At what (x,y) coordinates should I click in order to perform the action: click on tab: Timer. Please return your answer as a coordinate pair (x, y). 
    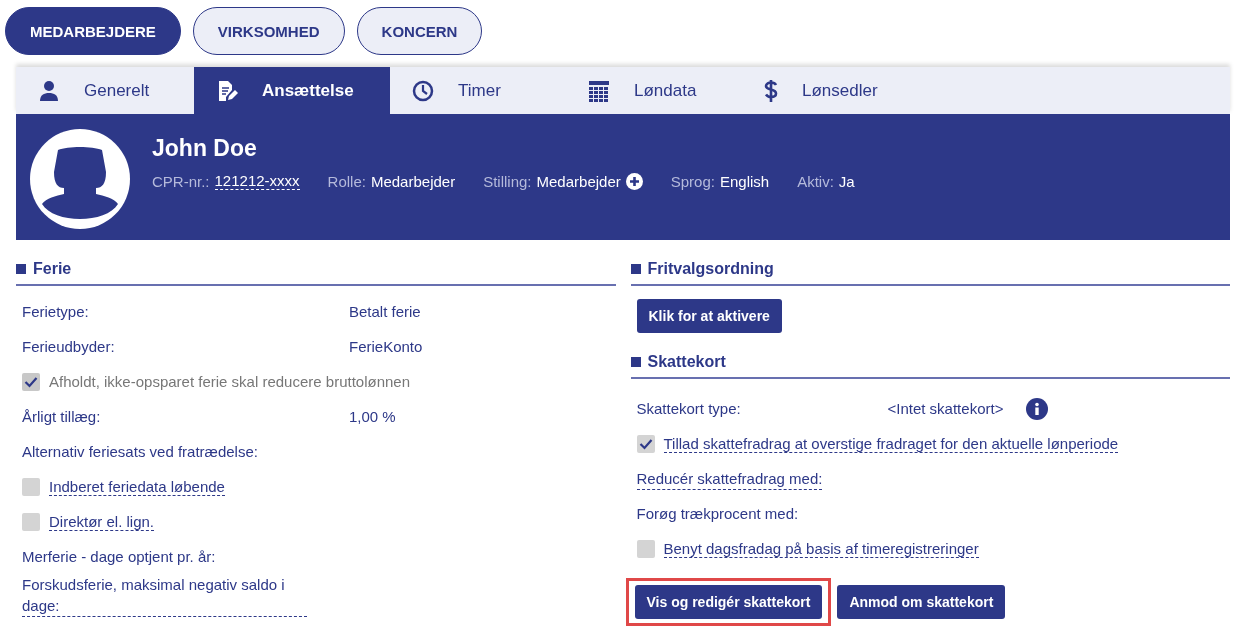
    Looking at the image, I should click on (478, 90).